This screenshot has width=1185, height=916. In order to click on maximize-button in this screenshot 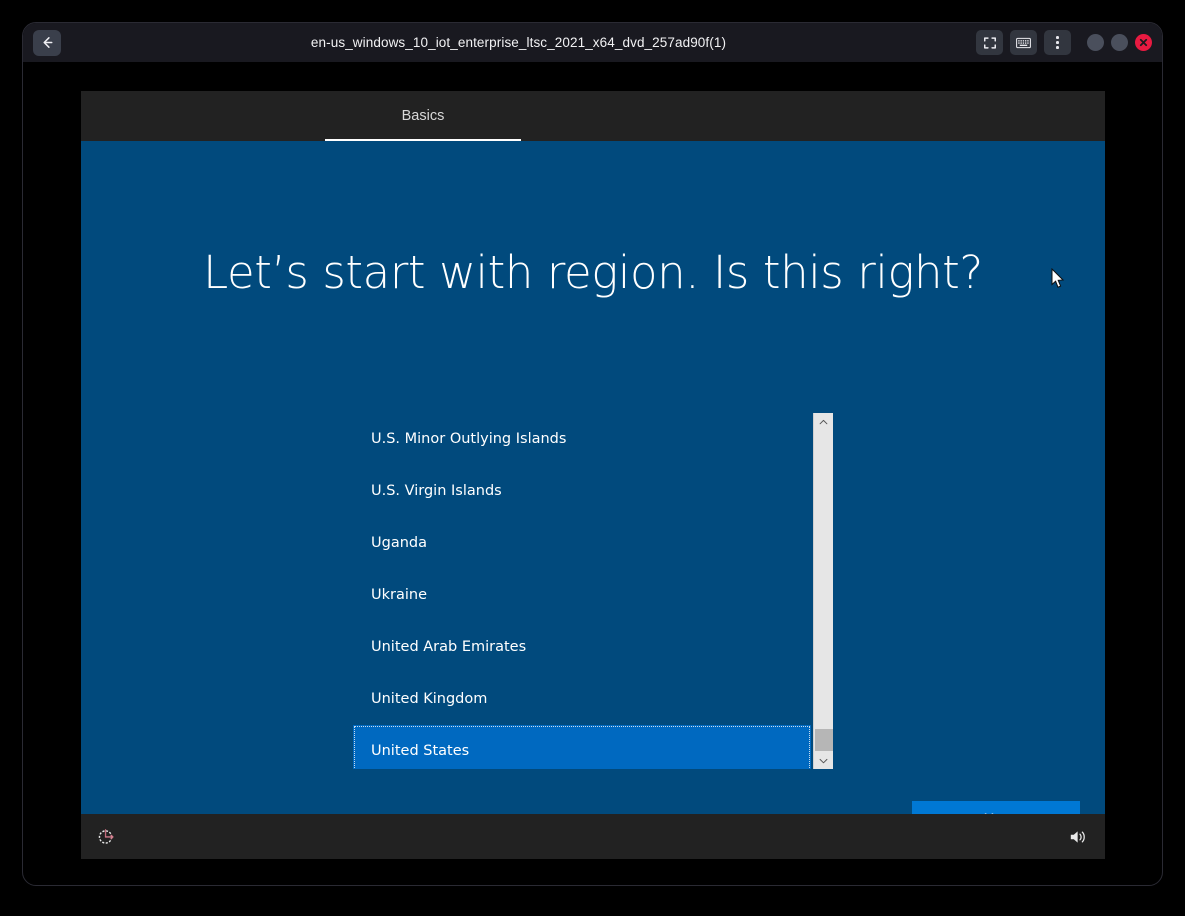, I will do `click(1119, 42)`.